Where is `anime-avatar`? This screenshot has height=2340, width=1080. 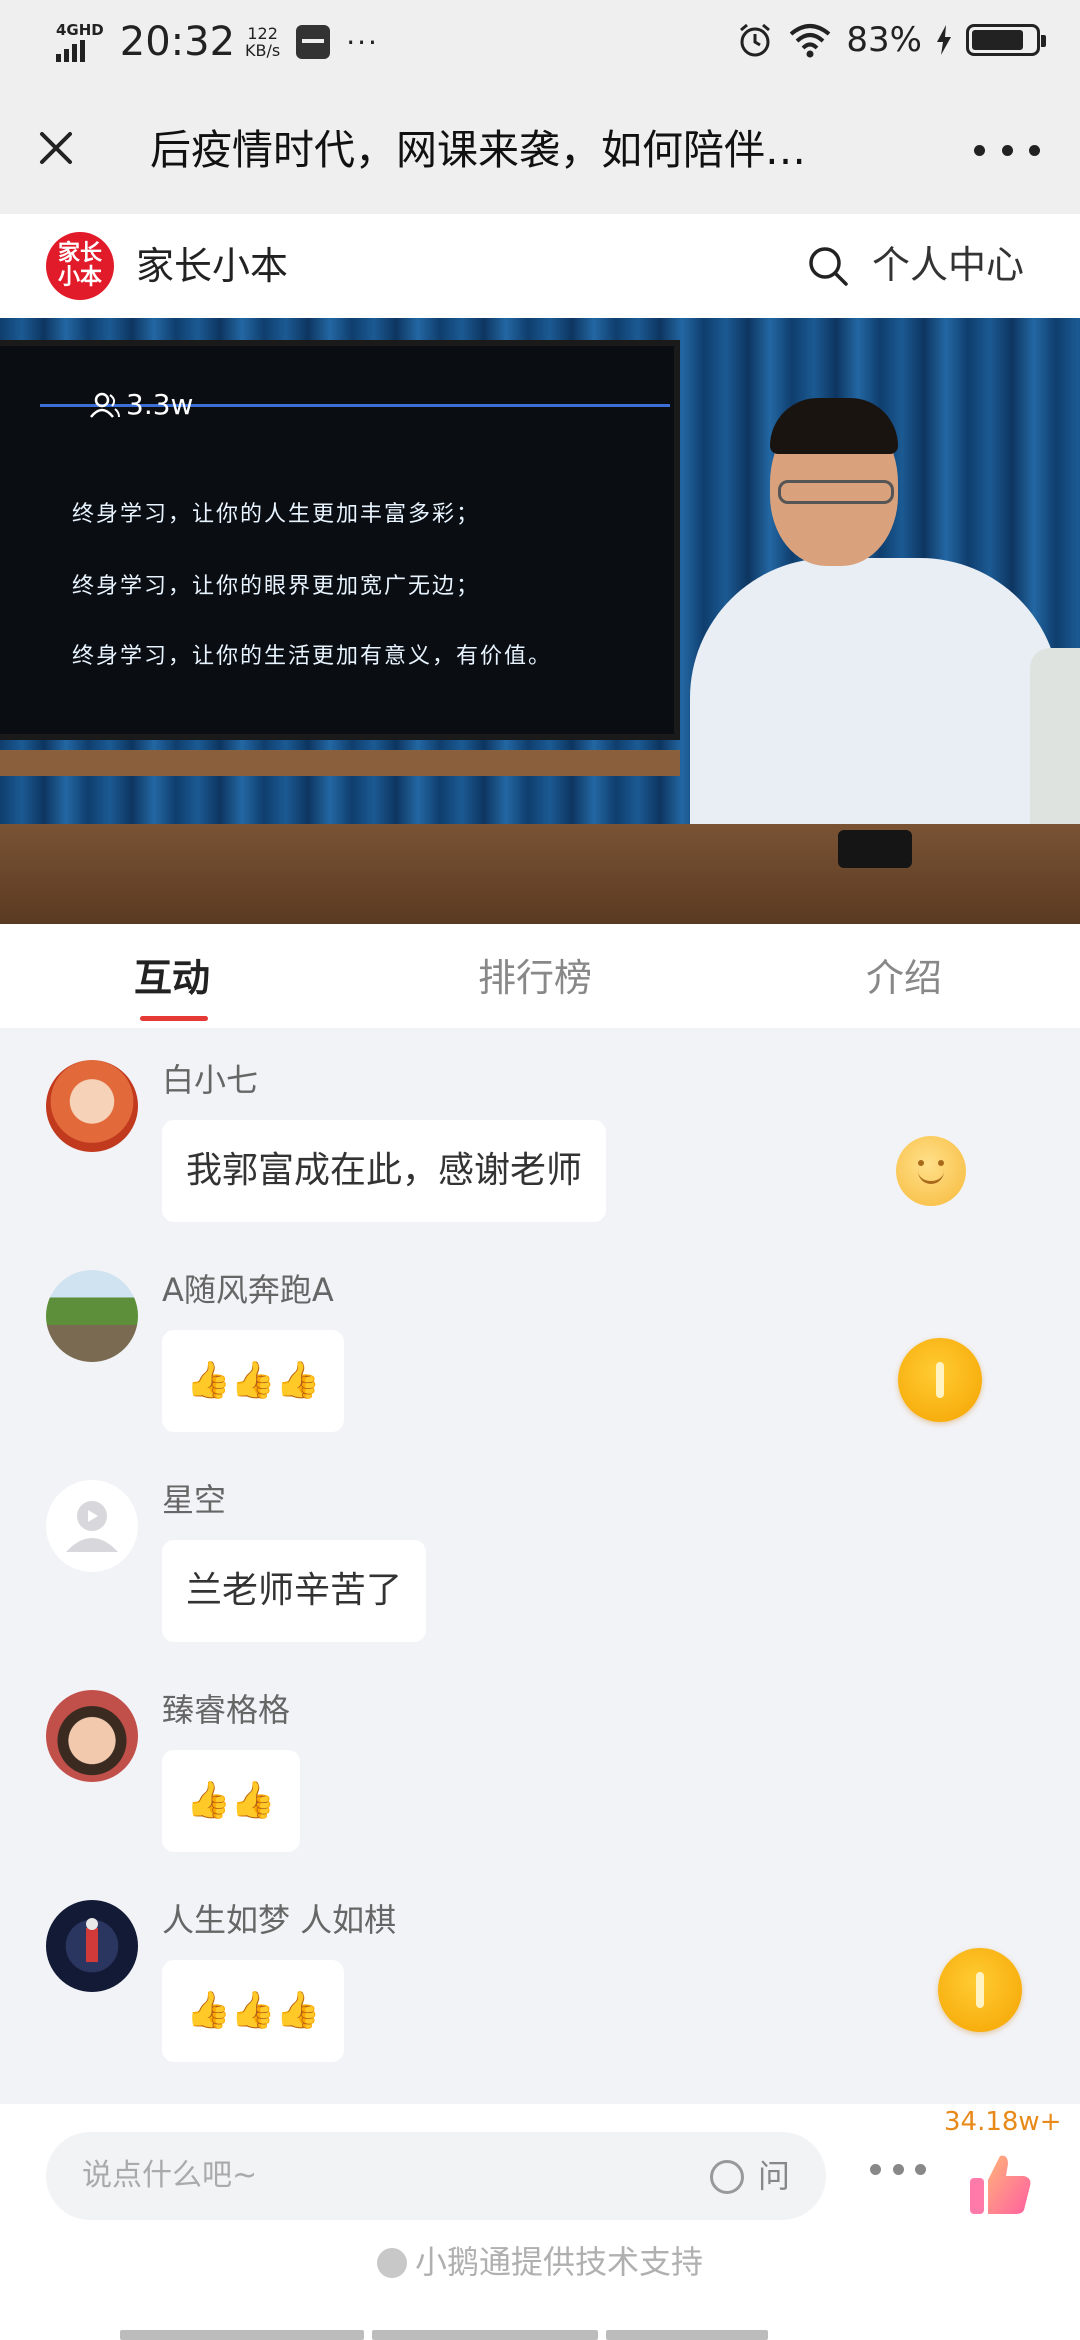 anime-avatar is located at coordinates (92, 1106).